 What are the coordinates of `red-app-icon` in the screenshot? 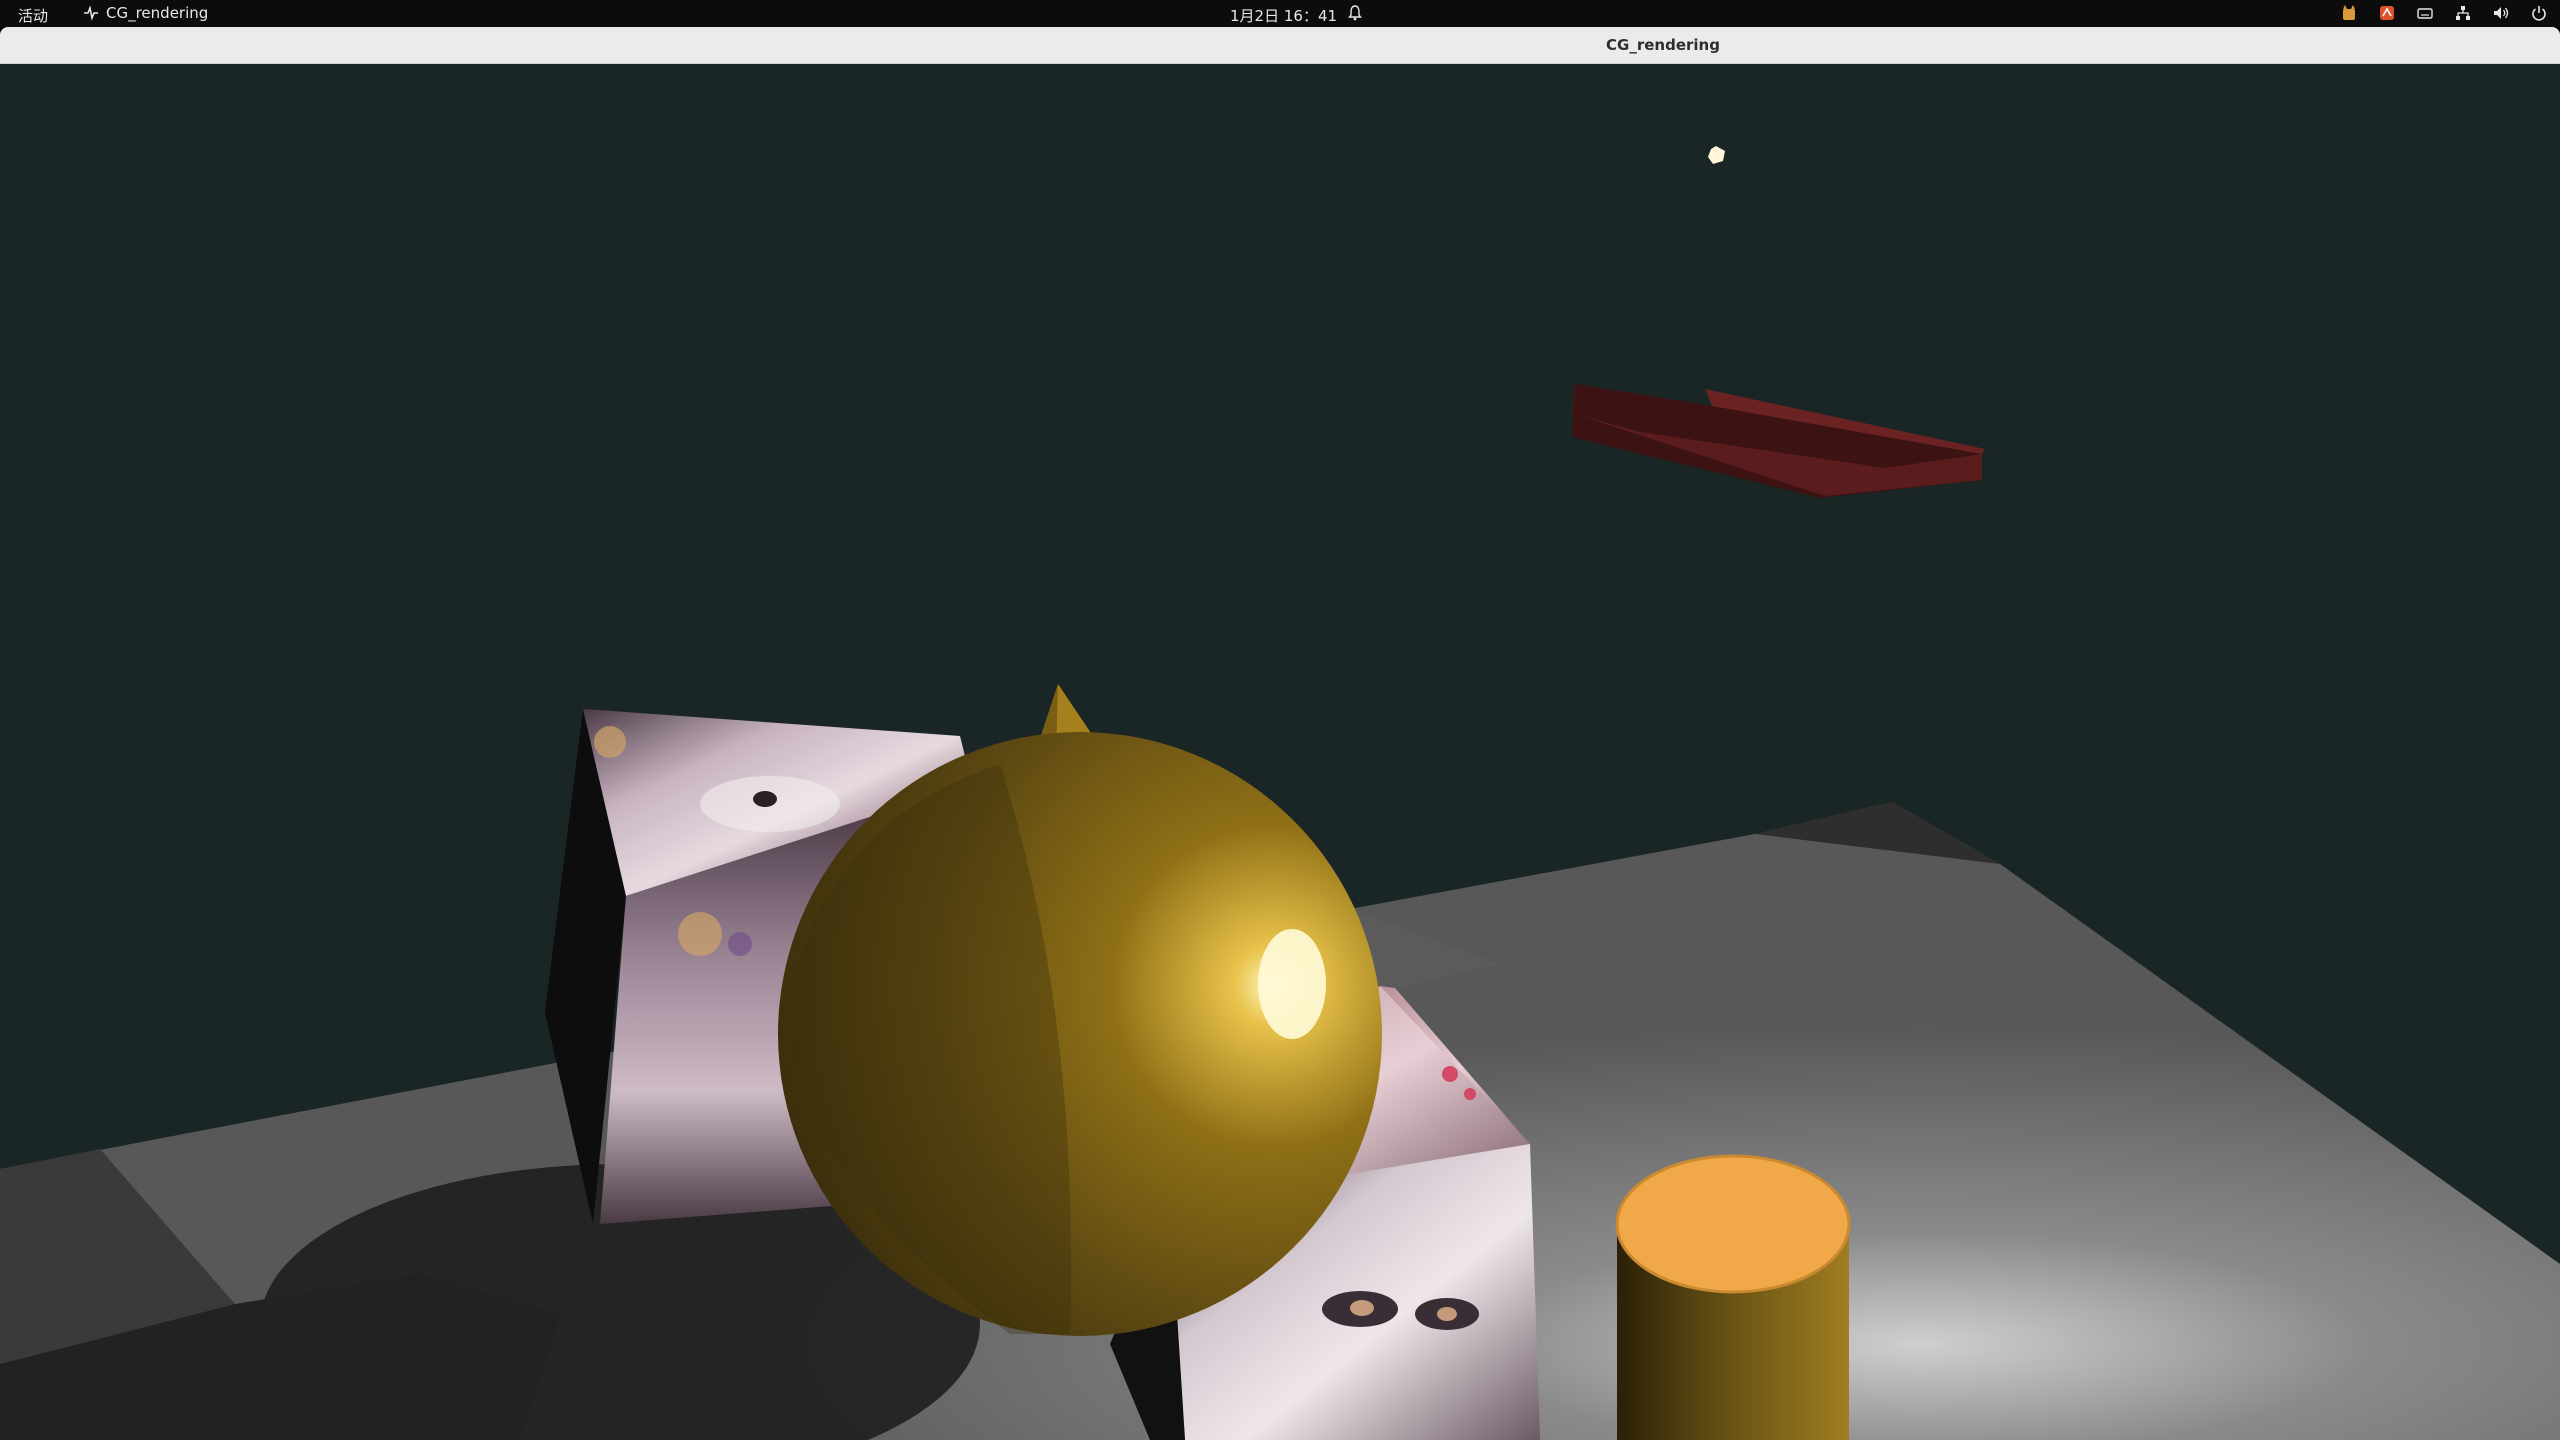 It's located at (2387, 13).